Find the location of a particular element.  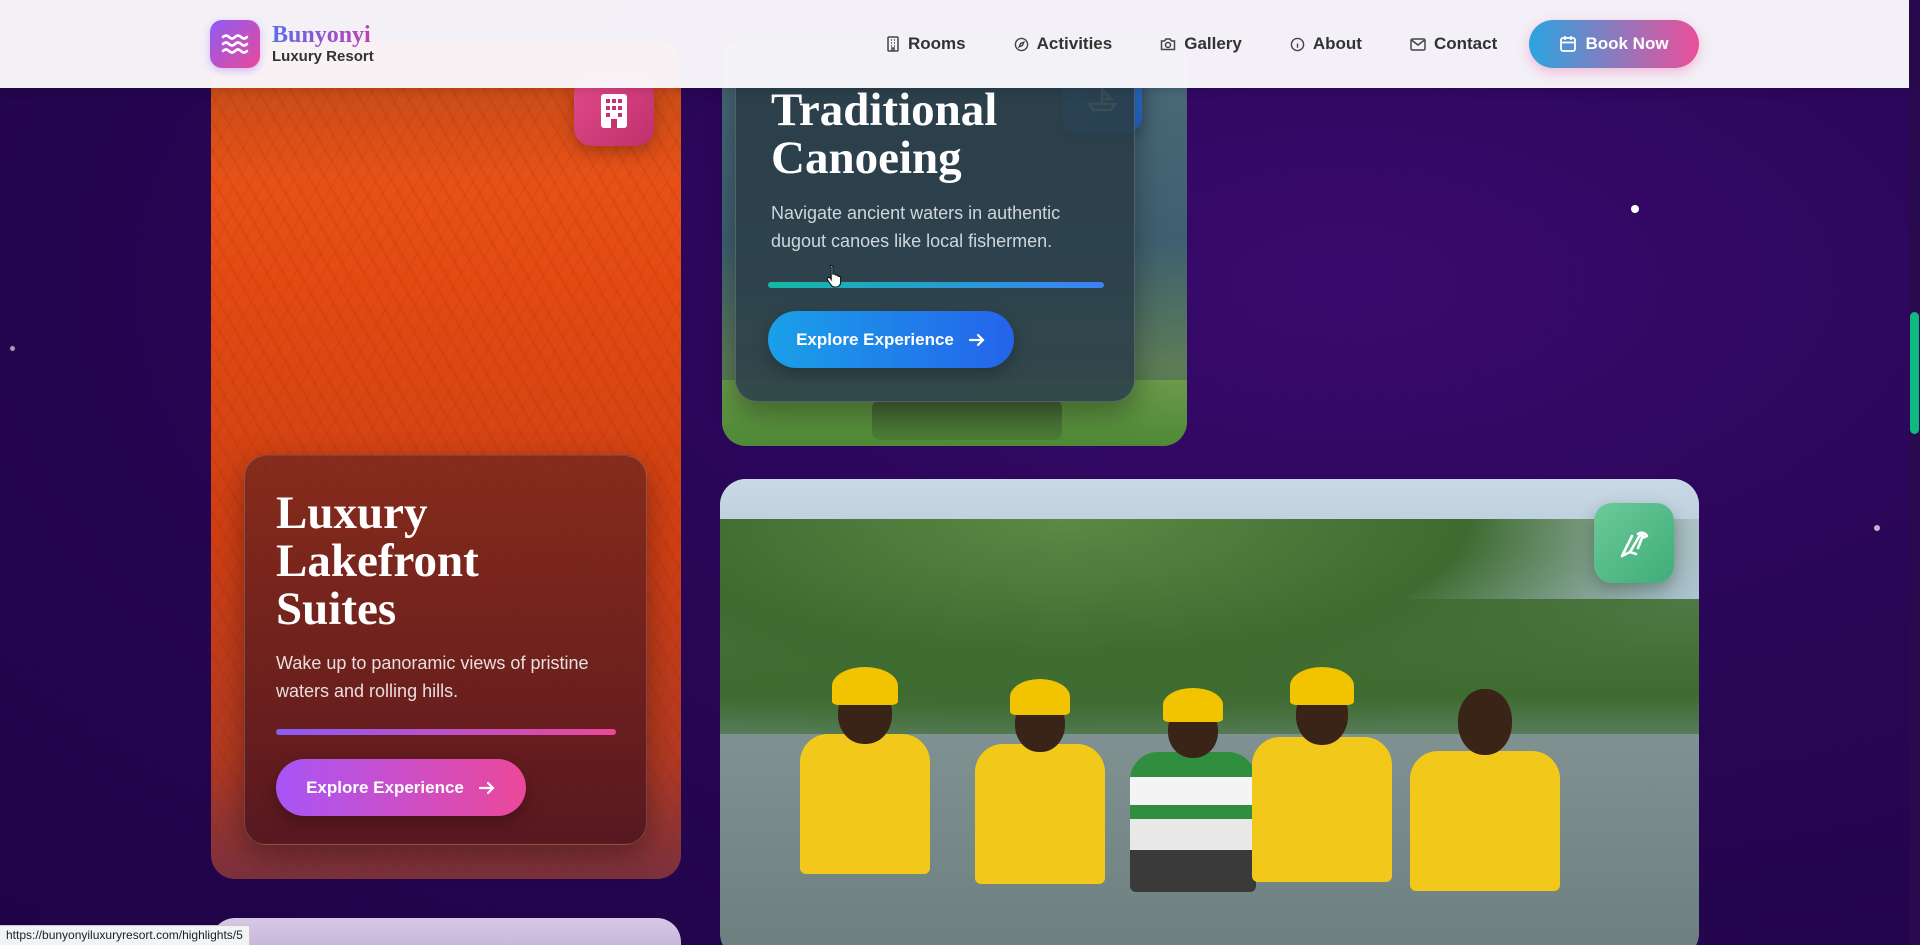

building-icon is located at coordinates (893, 44).